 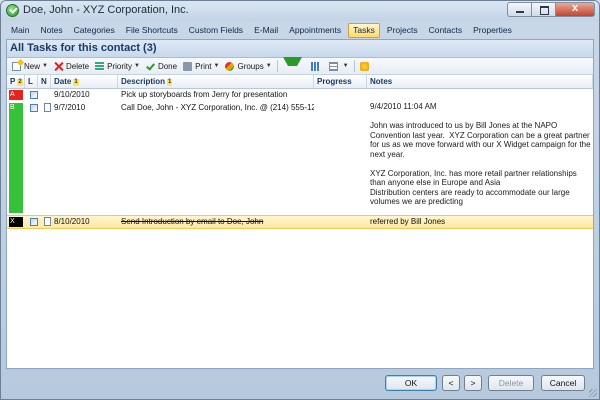 What do you see at coordinates (339, 66) in the screenshot?
I see `layout-button: ▼` at bounding box center [339, 66].